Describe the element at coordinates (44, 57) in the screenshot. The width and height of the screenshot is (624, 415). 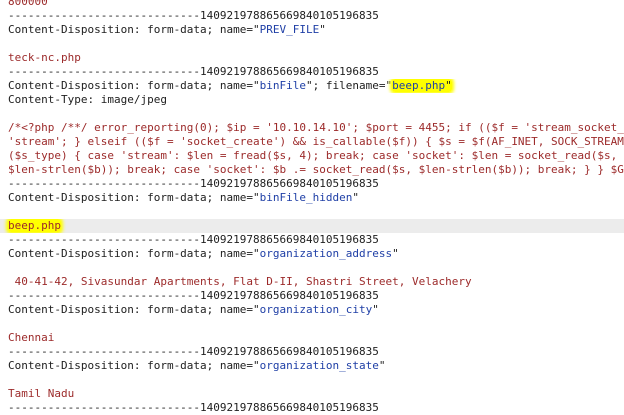
I see `field-value: teck-nc.php` at that location.